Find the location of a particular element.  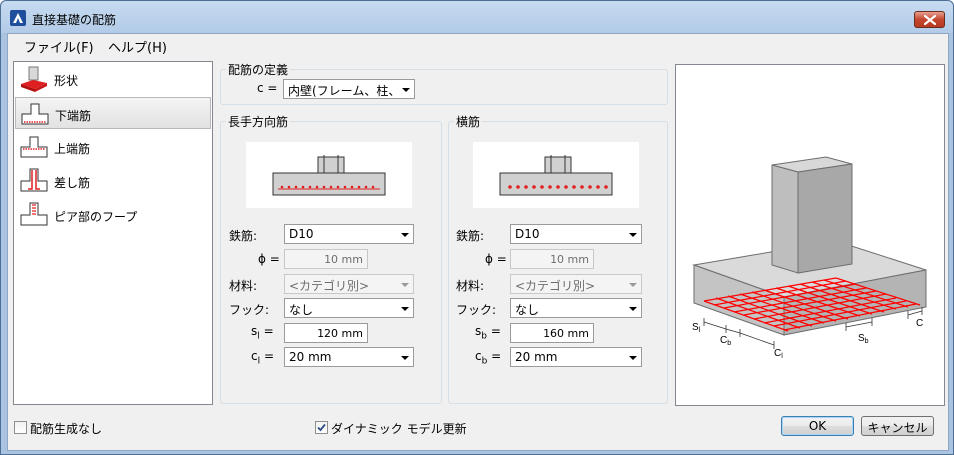

app-icon is located at coordinates (18, 18).